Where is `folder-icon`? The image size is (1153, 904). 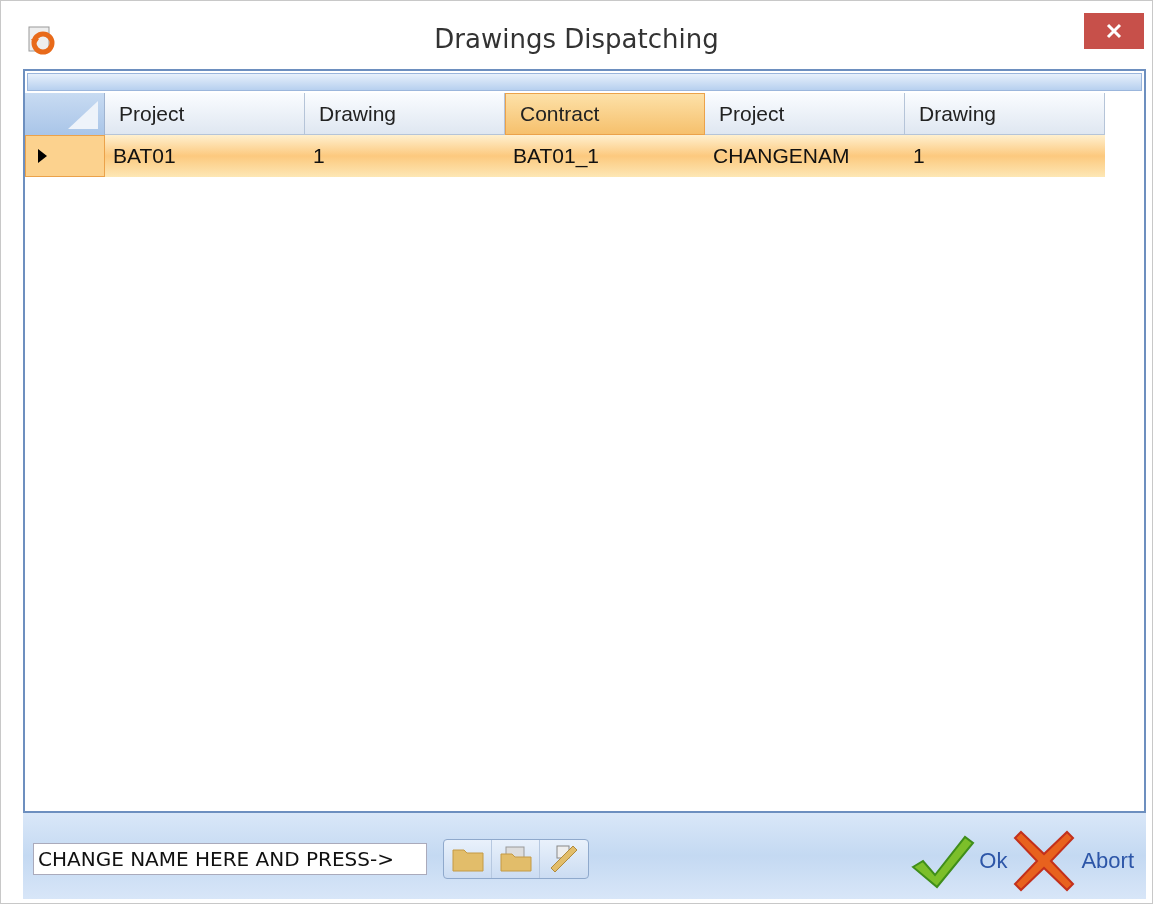 folder-icon is located at coordinates (467, 859).